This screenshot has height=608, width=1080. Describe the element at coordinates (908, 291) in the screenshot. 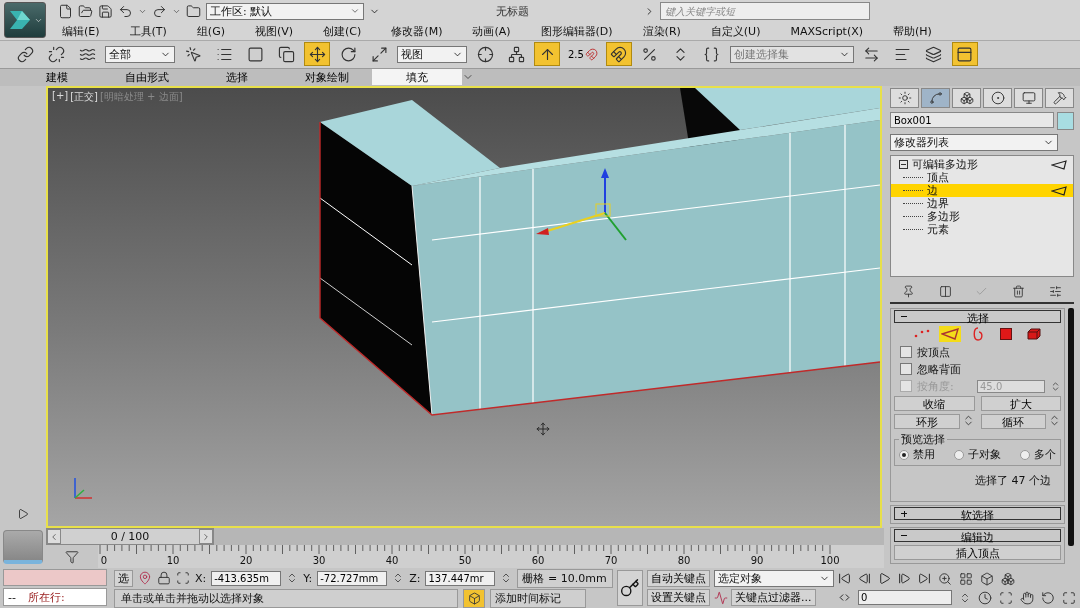

I see `pin-icon` at that location.